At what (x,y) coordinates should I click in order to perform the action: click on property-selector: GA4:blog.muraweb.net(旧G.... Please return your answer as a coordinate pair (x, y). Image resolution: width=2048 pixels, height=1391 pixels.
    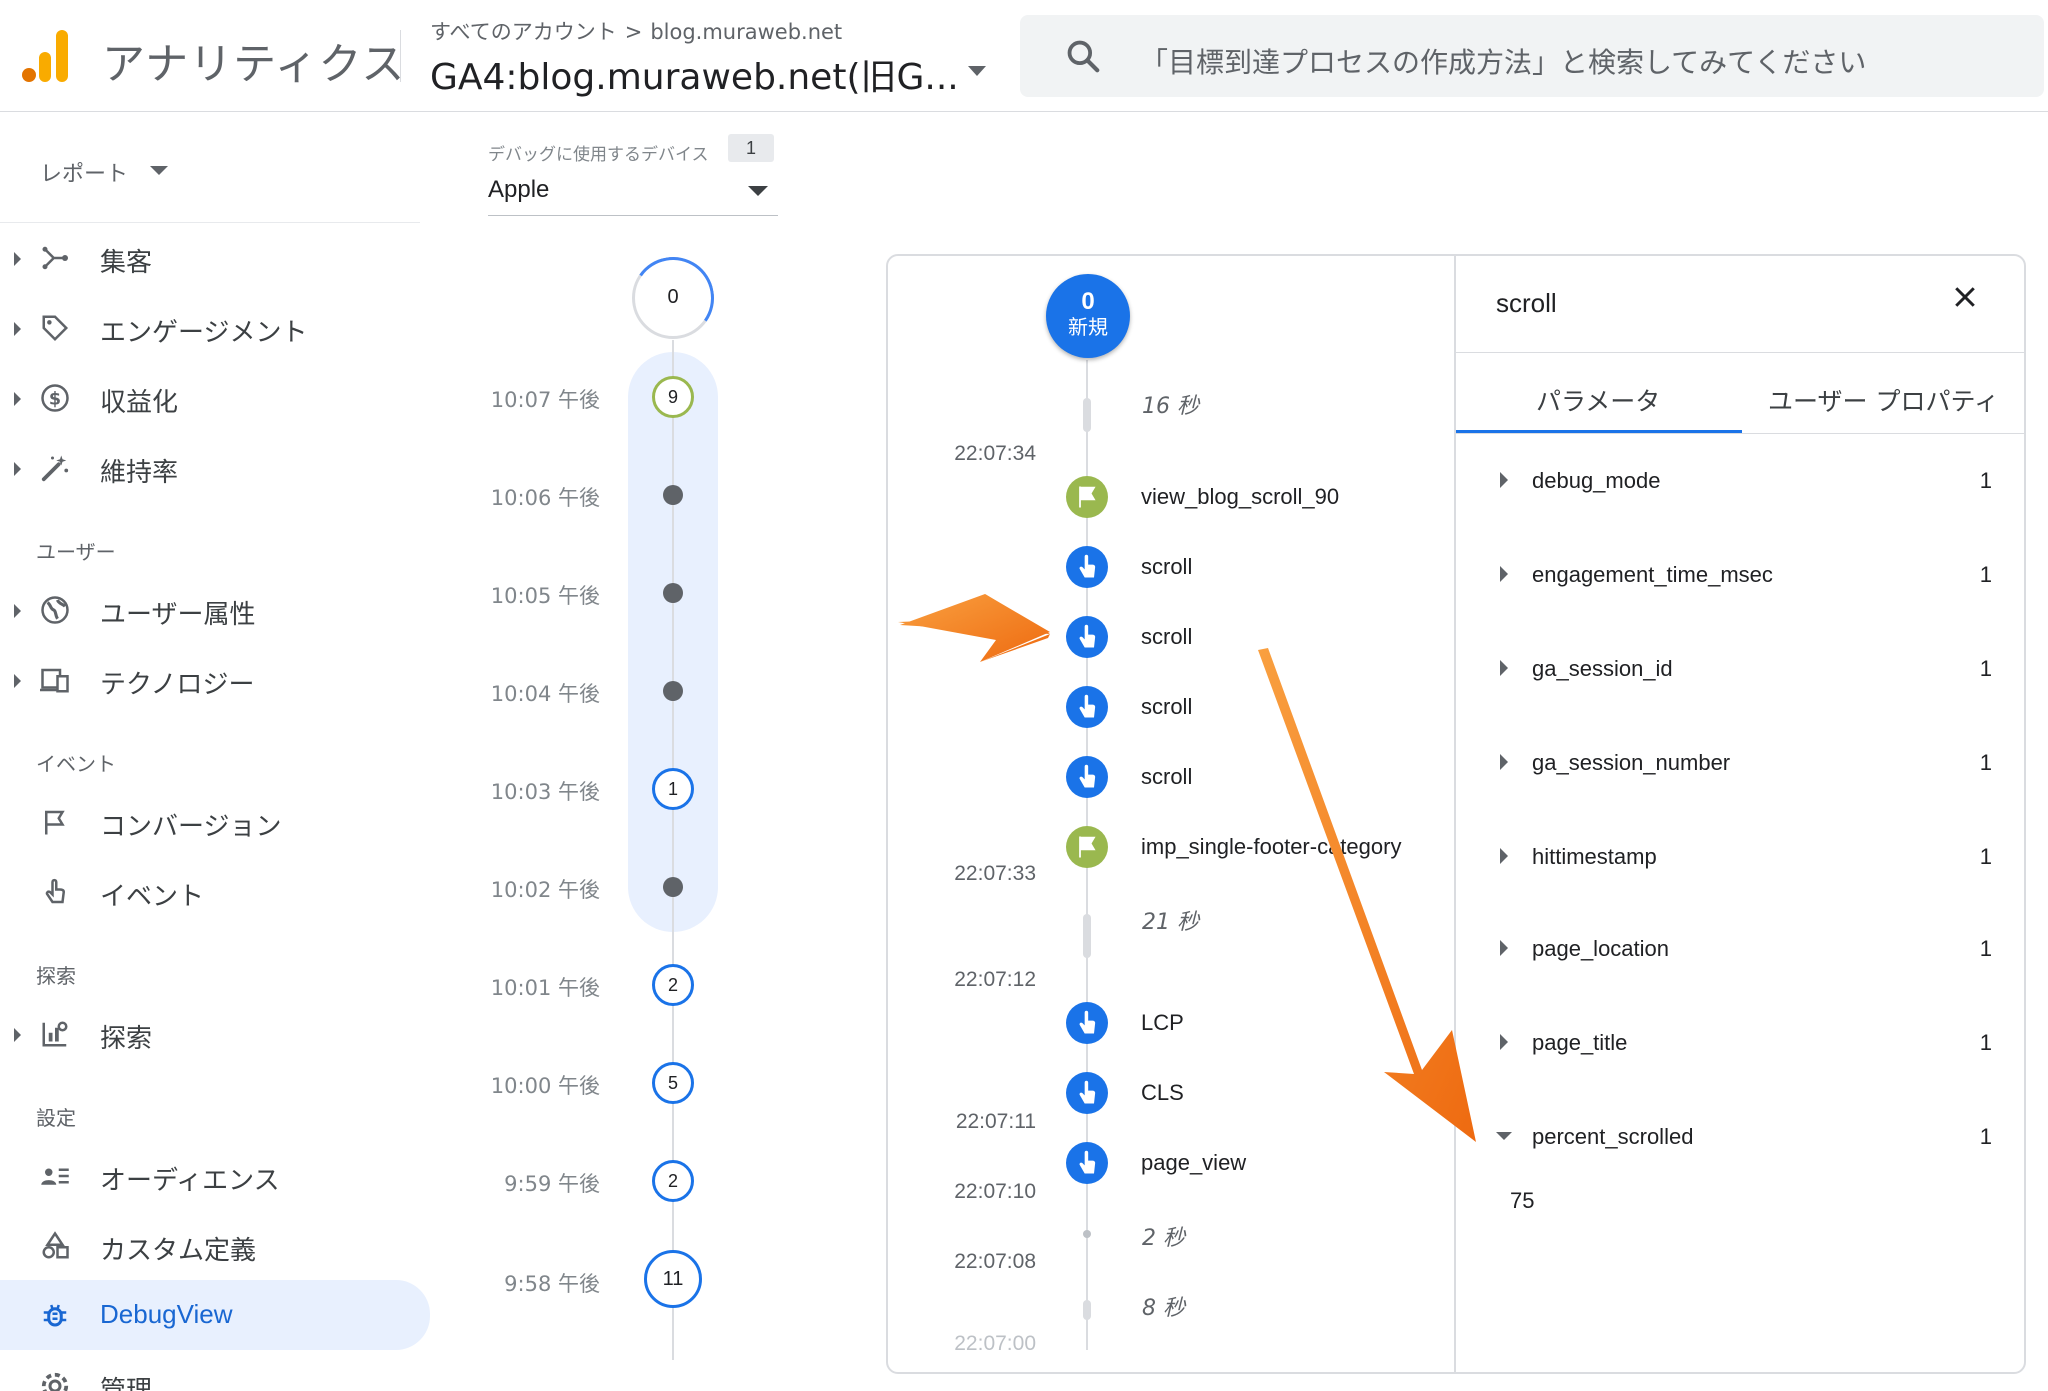
    Looking at the image, I should click on (694, 74).